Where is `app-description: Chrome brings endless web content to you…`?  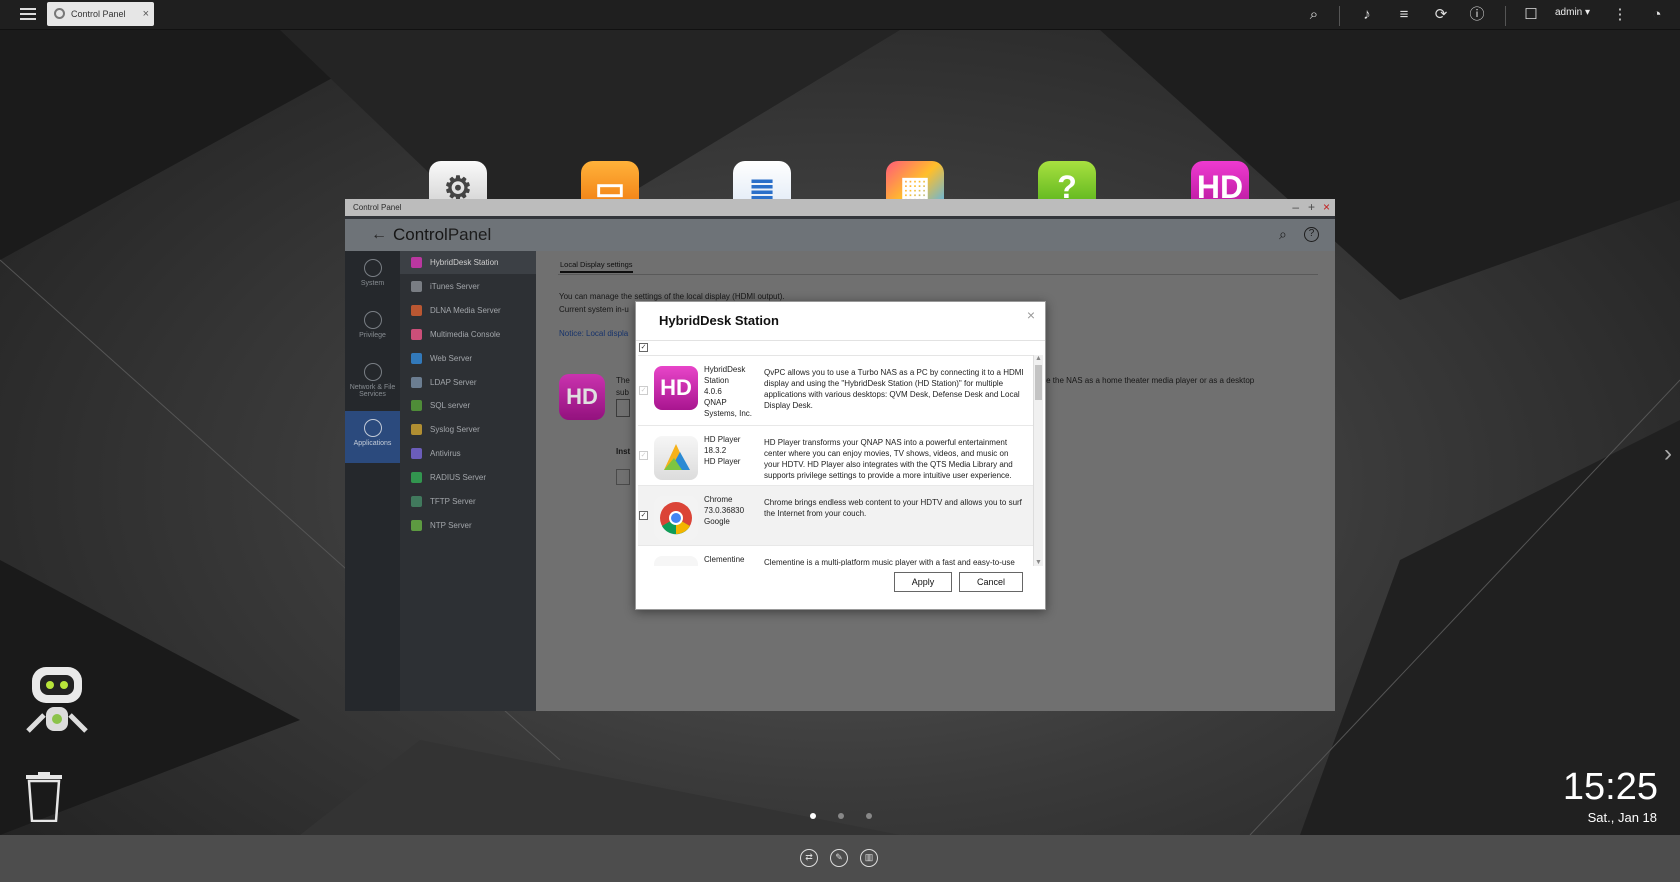
app-description: Chrome brings endless web content to you… is located at coordinates (893, 508).